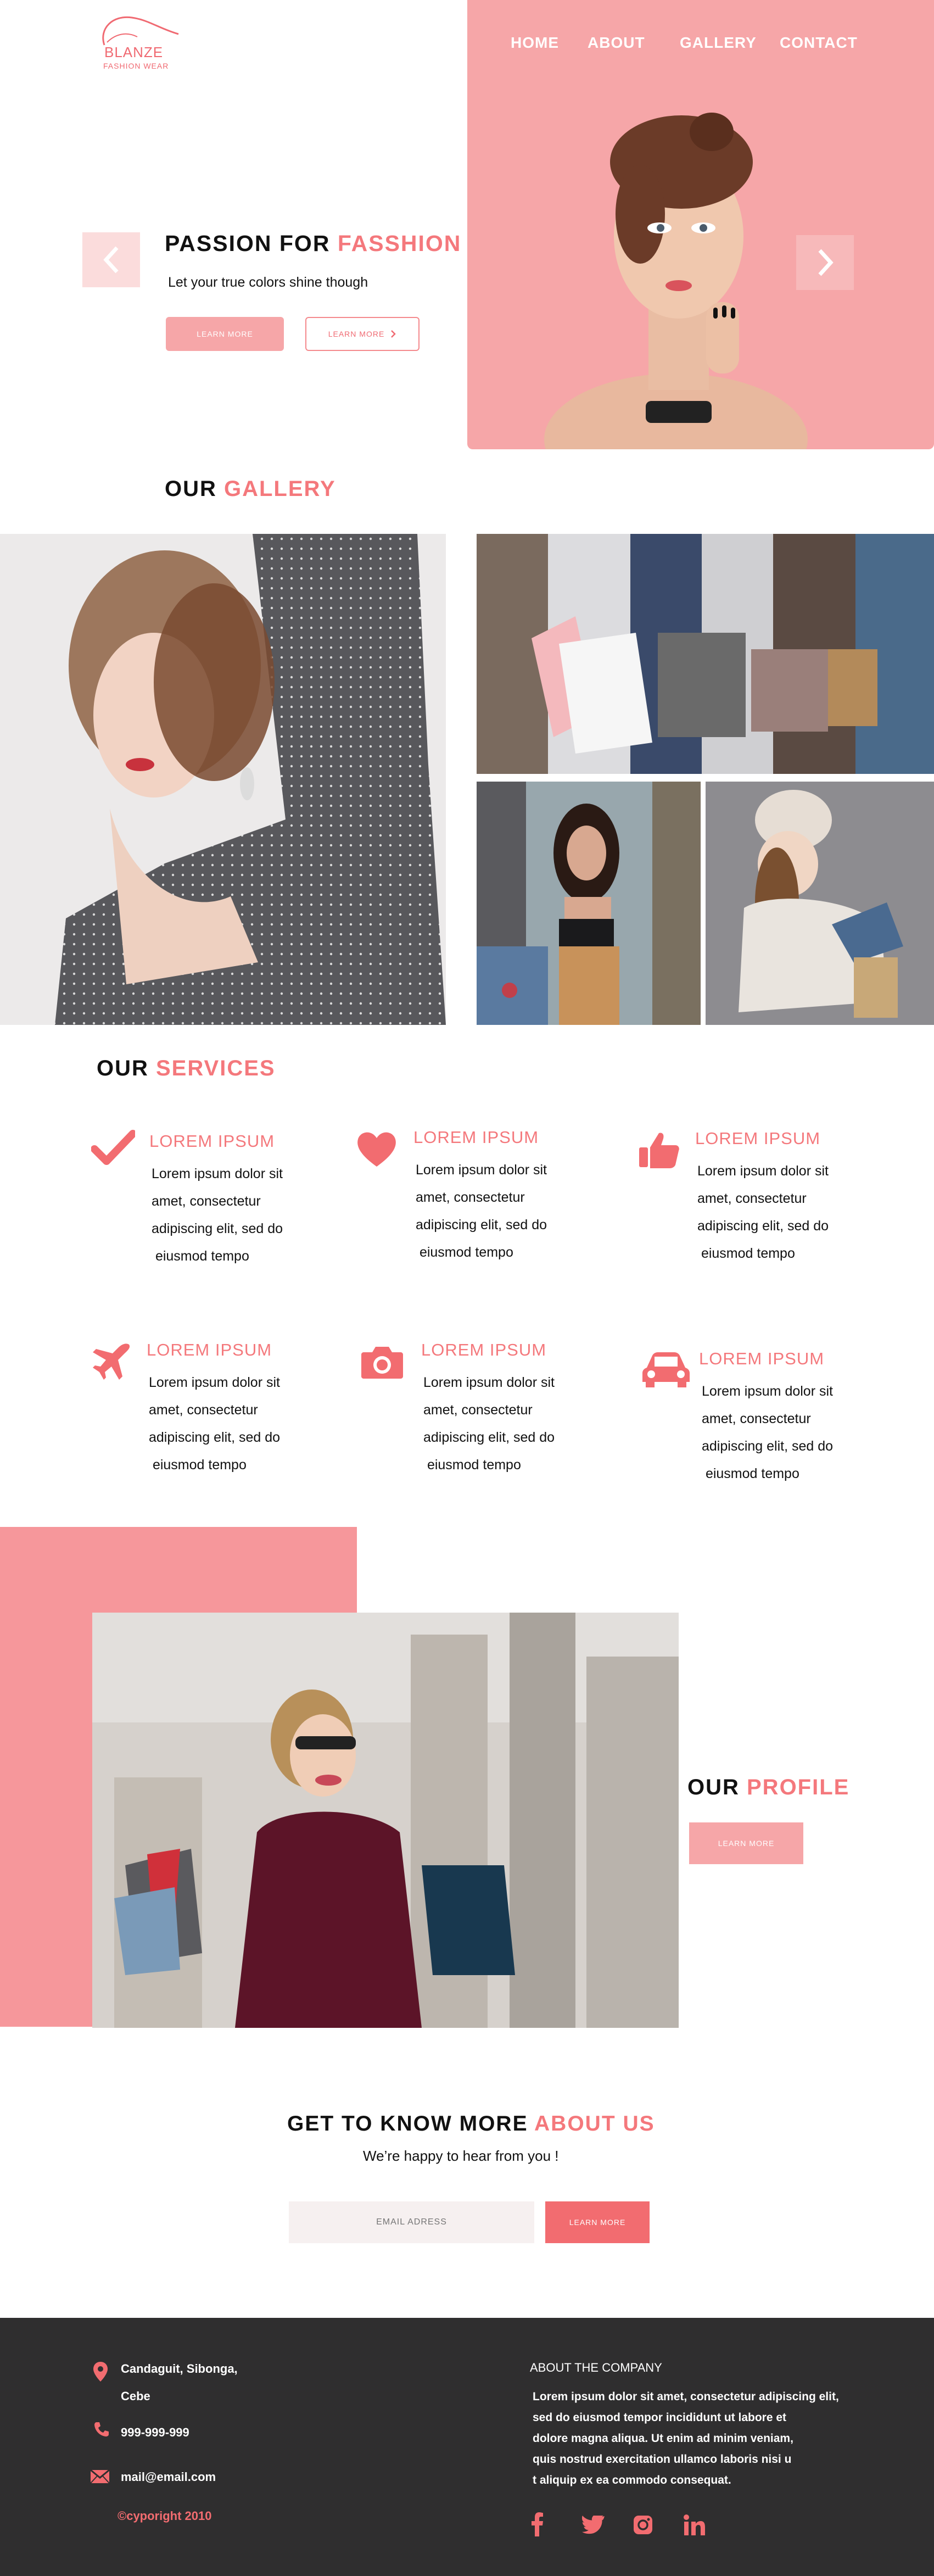 The image size is (934, 2576). What do you see at coordinates (165, 2516) in the screenshot?
I see `footer-copyright: ©cyporight 2010` at bounding box center [165, 2516].